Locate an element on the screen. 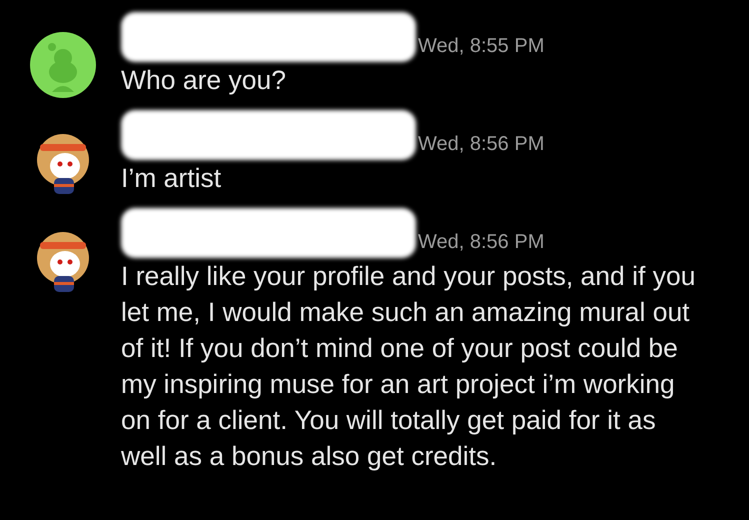 The height and width of the screenshot is (520, 749). message-text: I’m artist is located at coordinates (171, 178).